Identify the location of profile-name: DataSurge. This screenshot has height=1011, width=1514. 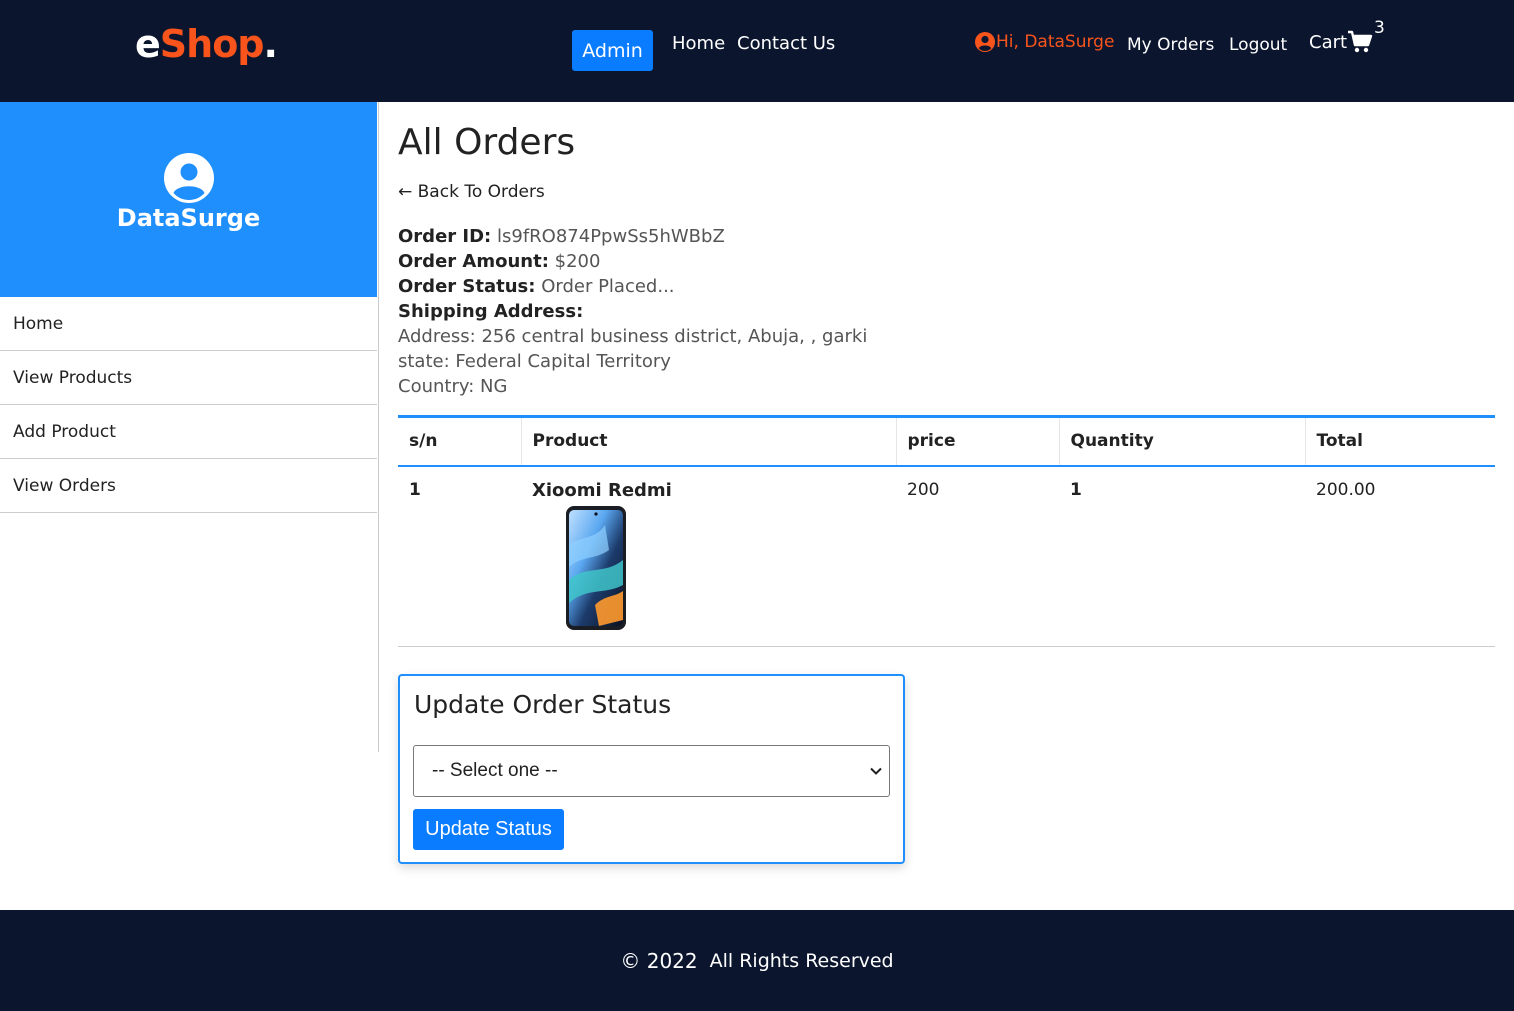
(188, 218).